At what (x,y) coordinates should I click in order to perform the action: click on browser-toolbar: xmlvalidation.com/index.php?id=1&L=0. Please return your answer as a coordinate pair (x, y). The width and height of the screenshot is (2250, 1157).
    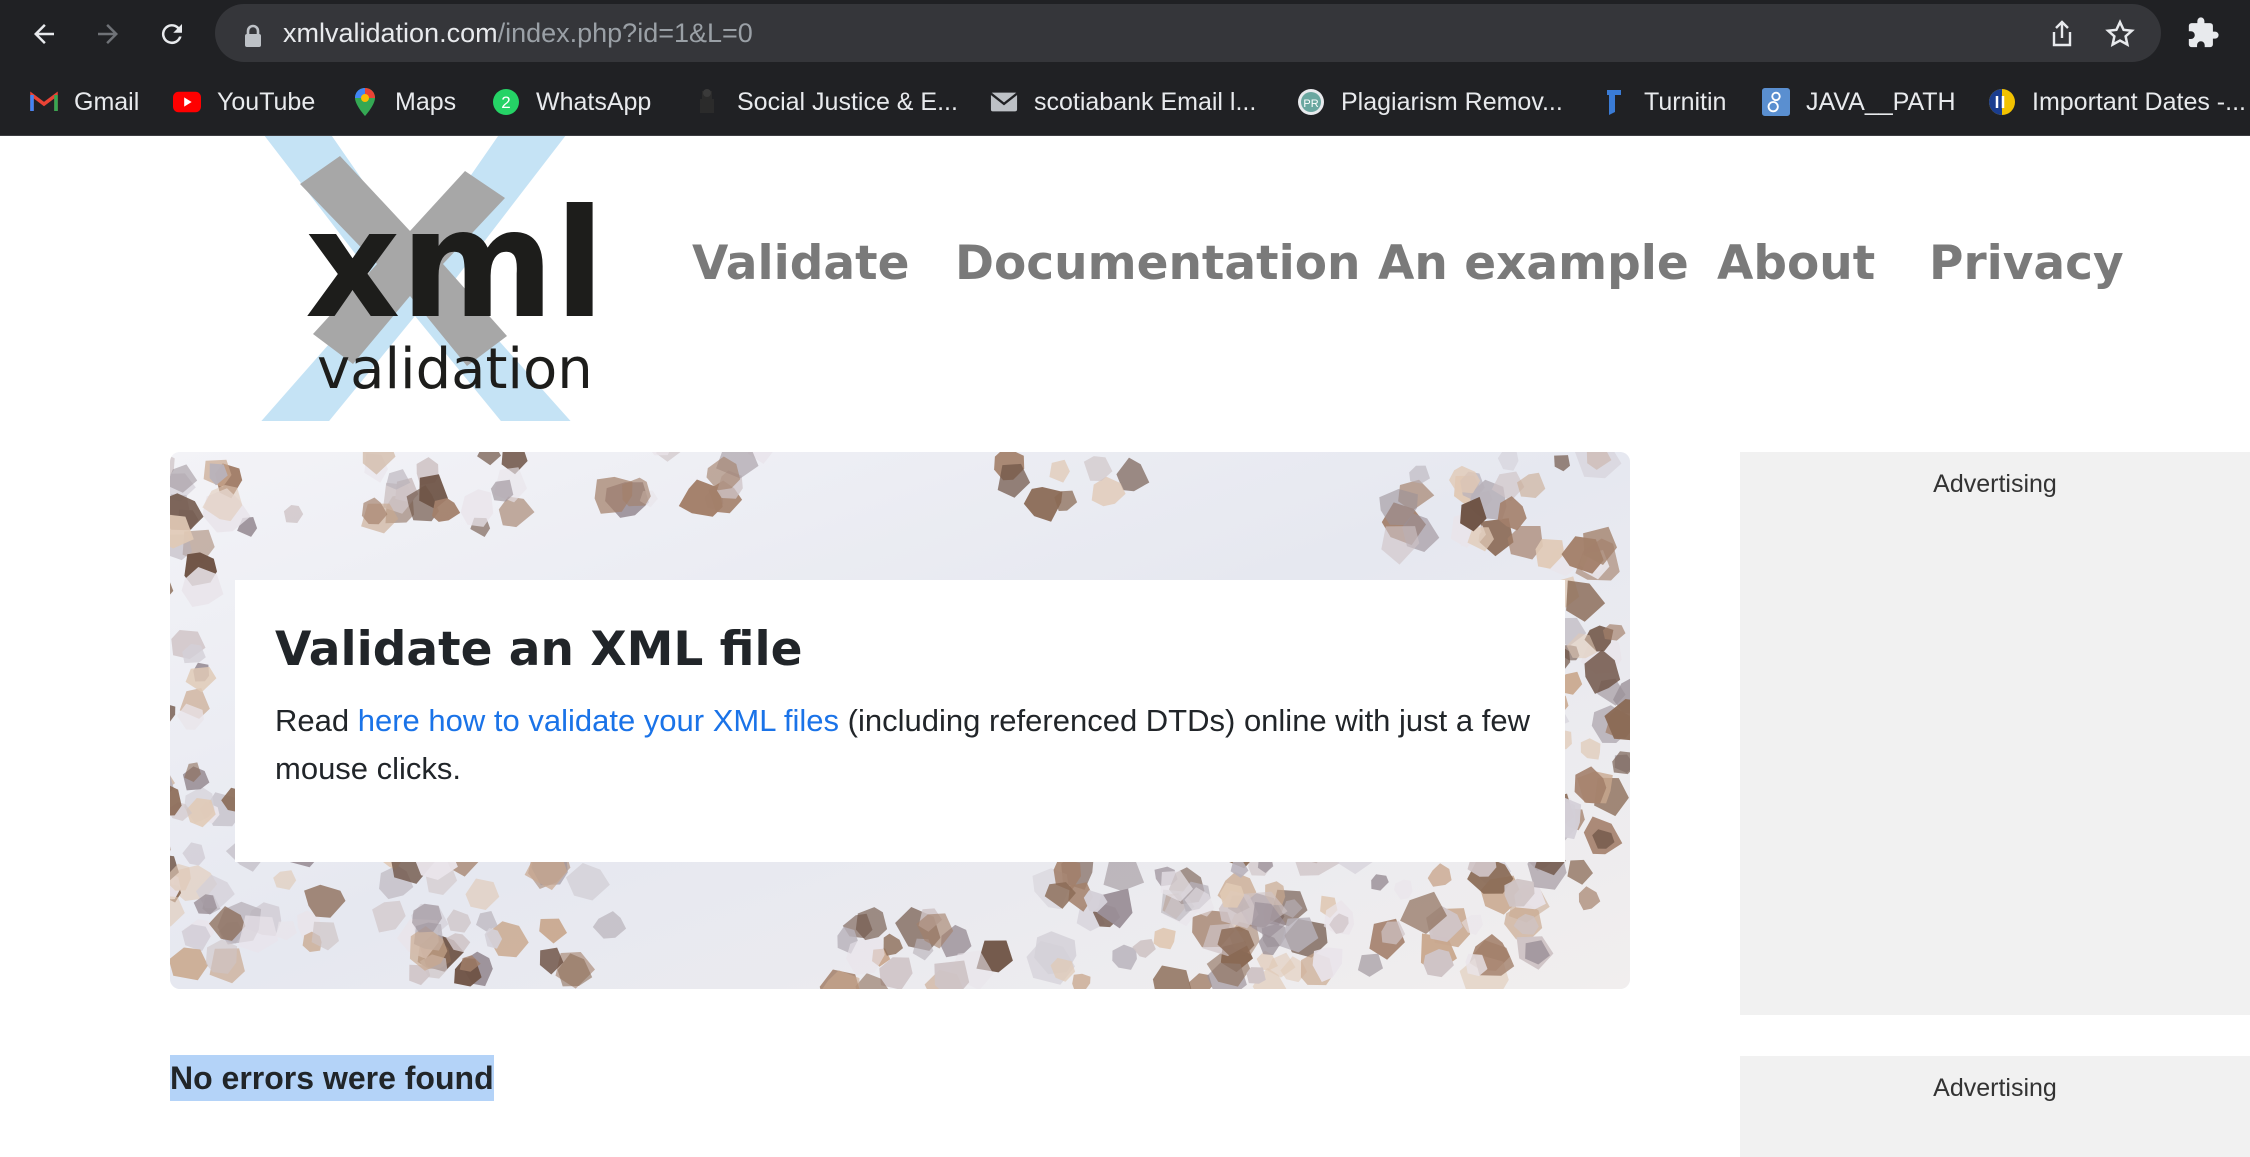
    Looking at the image, I should click on (1125, 34).